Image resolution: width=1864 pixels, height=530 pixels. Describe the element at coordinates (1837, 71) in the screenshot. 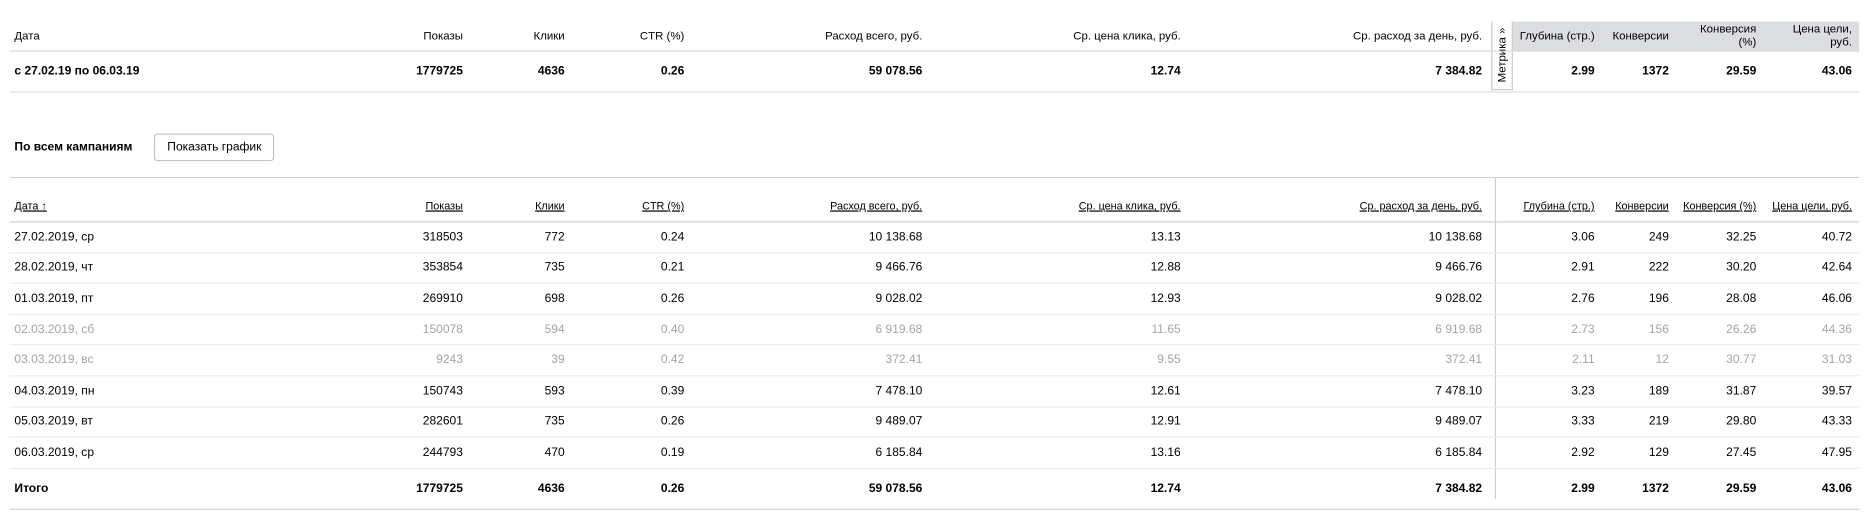

I see `summary-goal-cost: 43.06` at that location.